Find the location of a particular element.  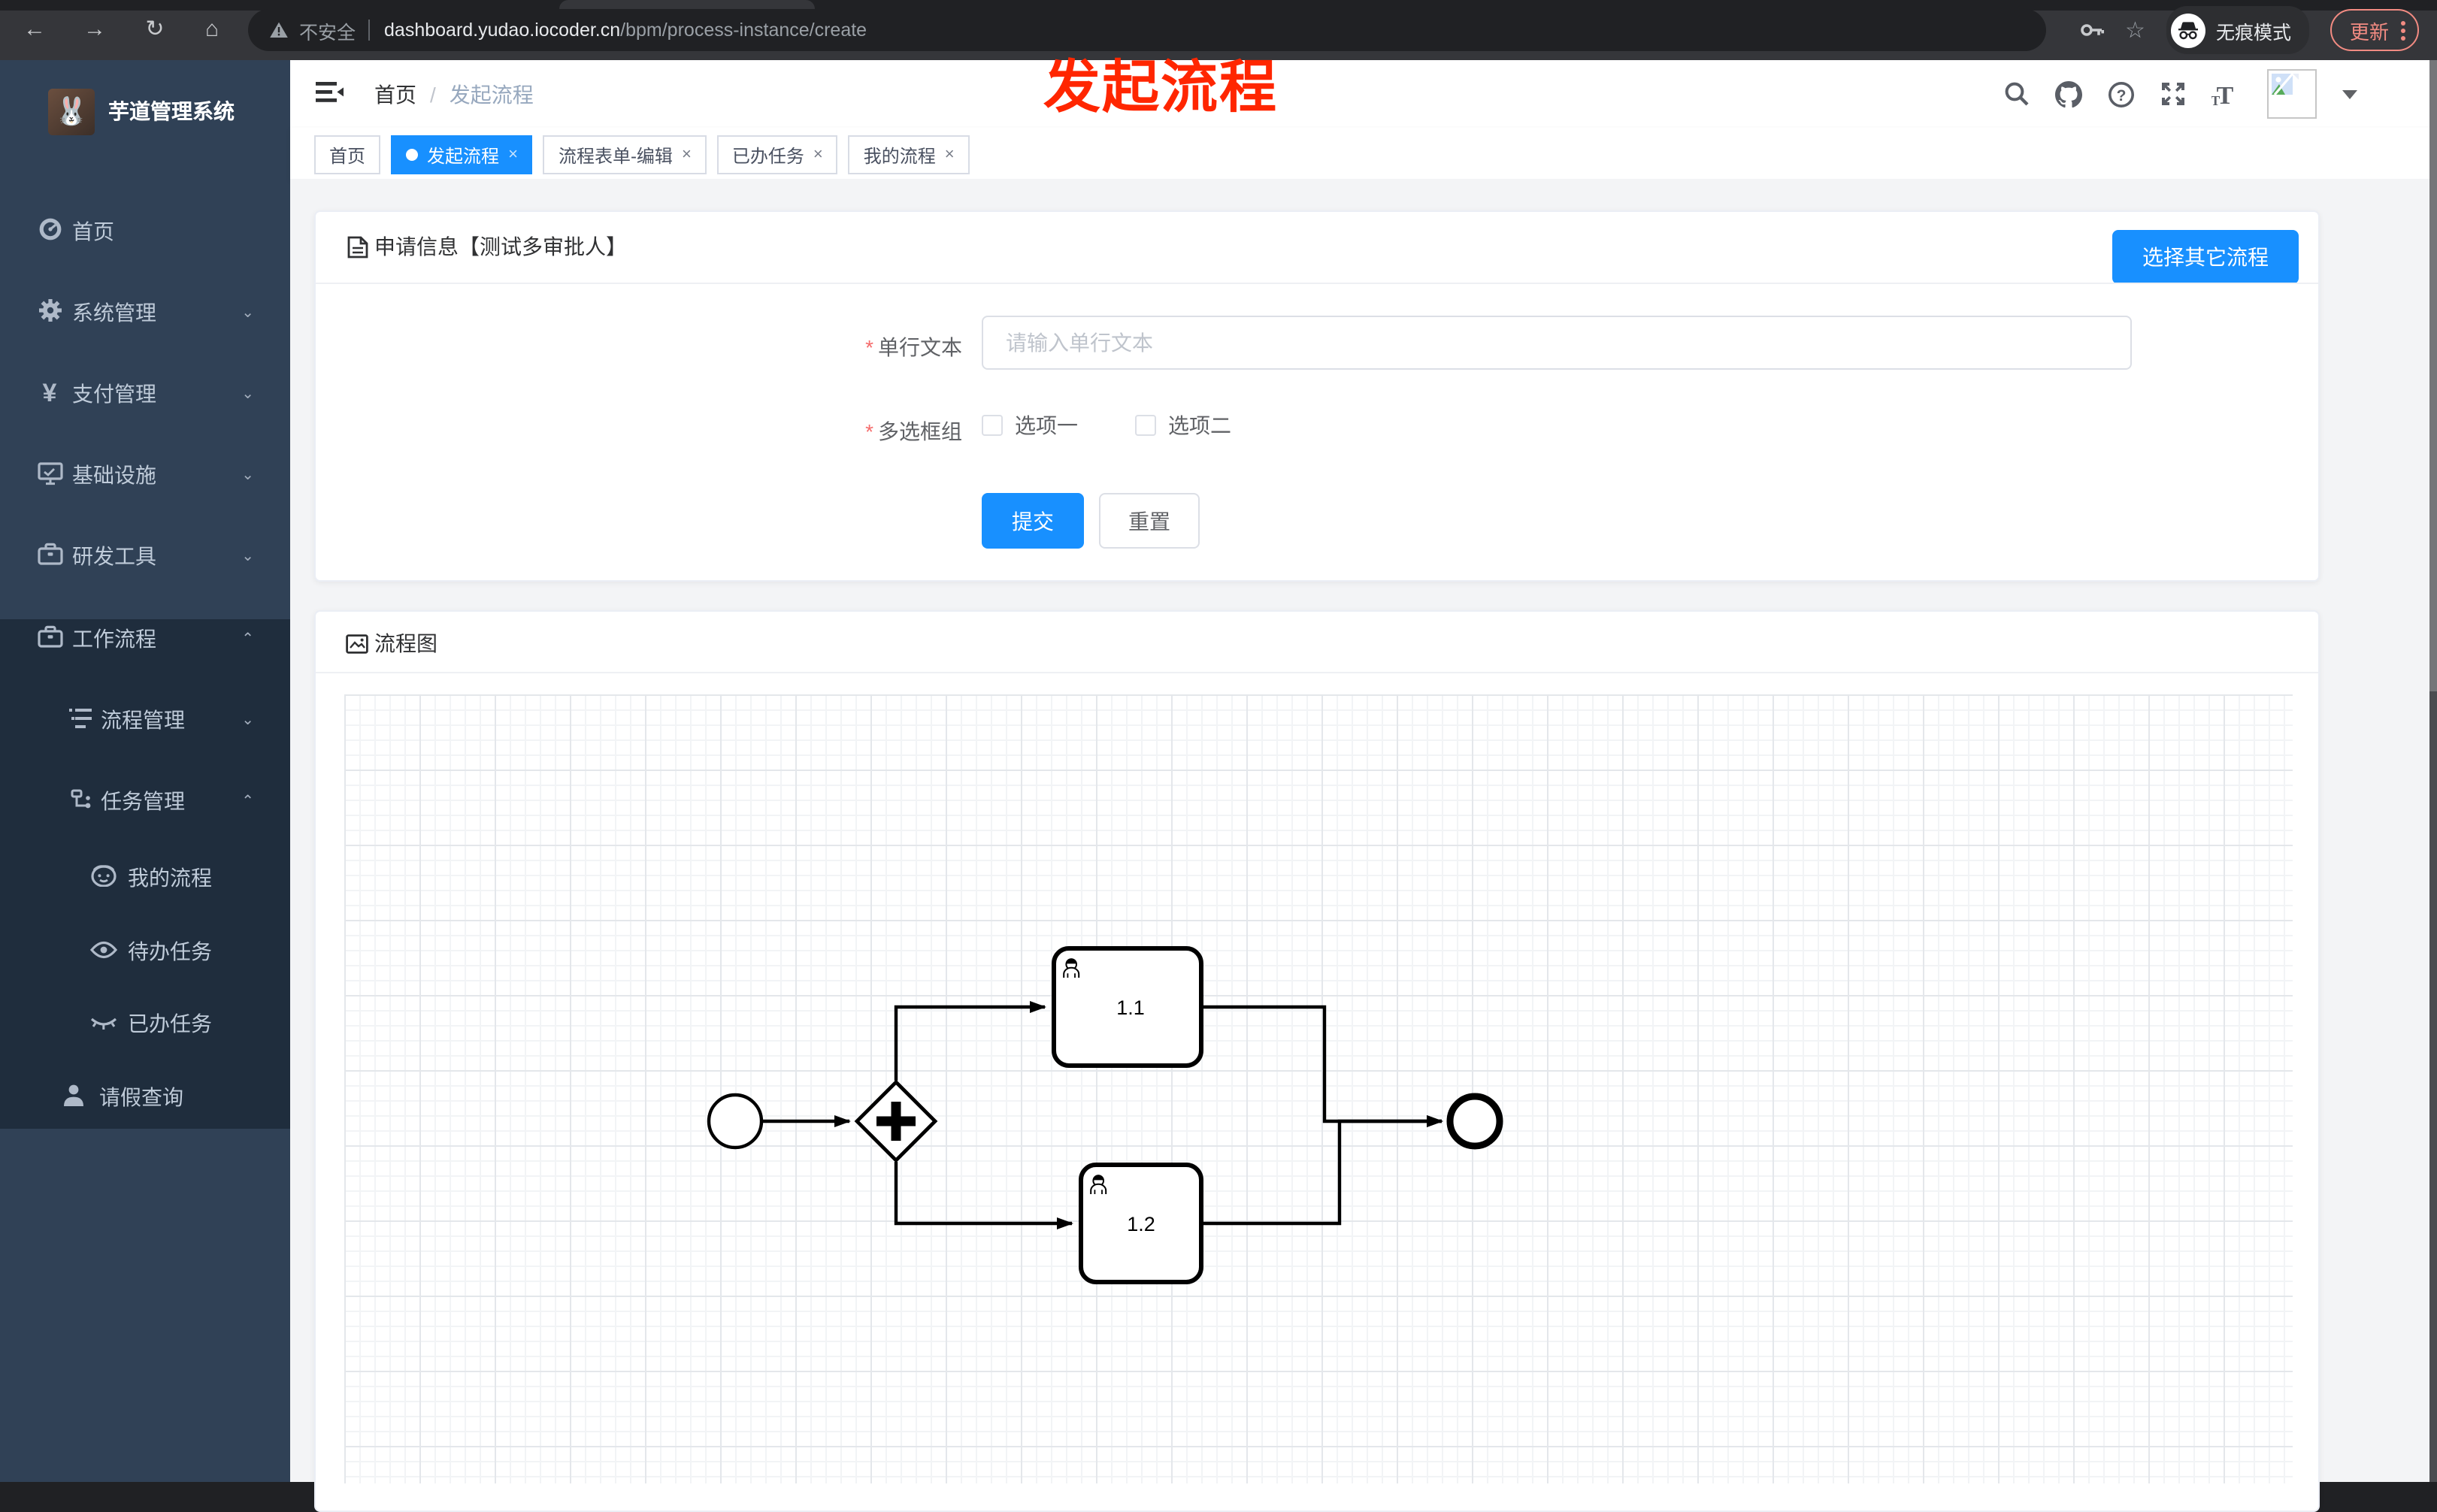

active-dot is located at coordinates (412, 155).